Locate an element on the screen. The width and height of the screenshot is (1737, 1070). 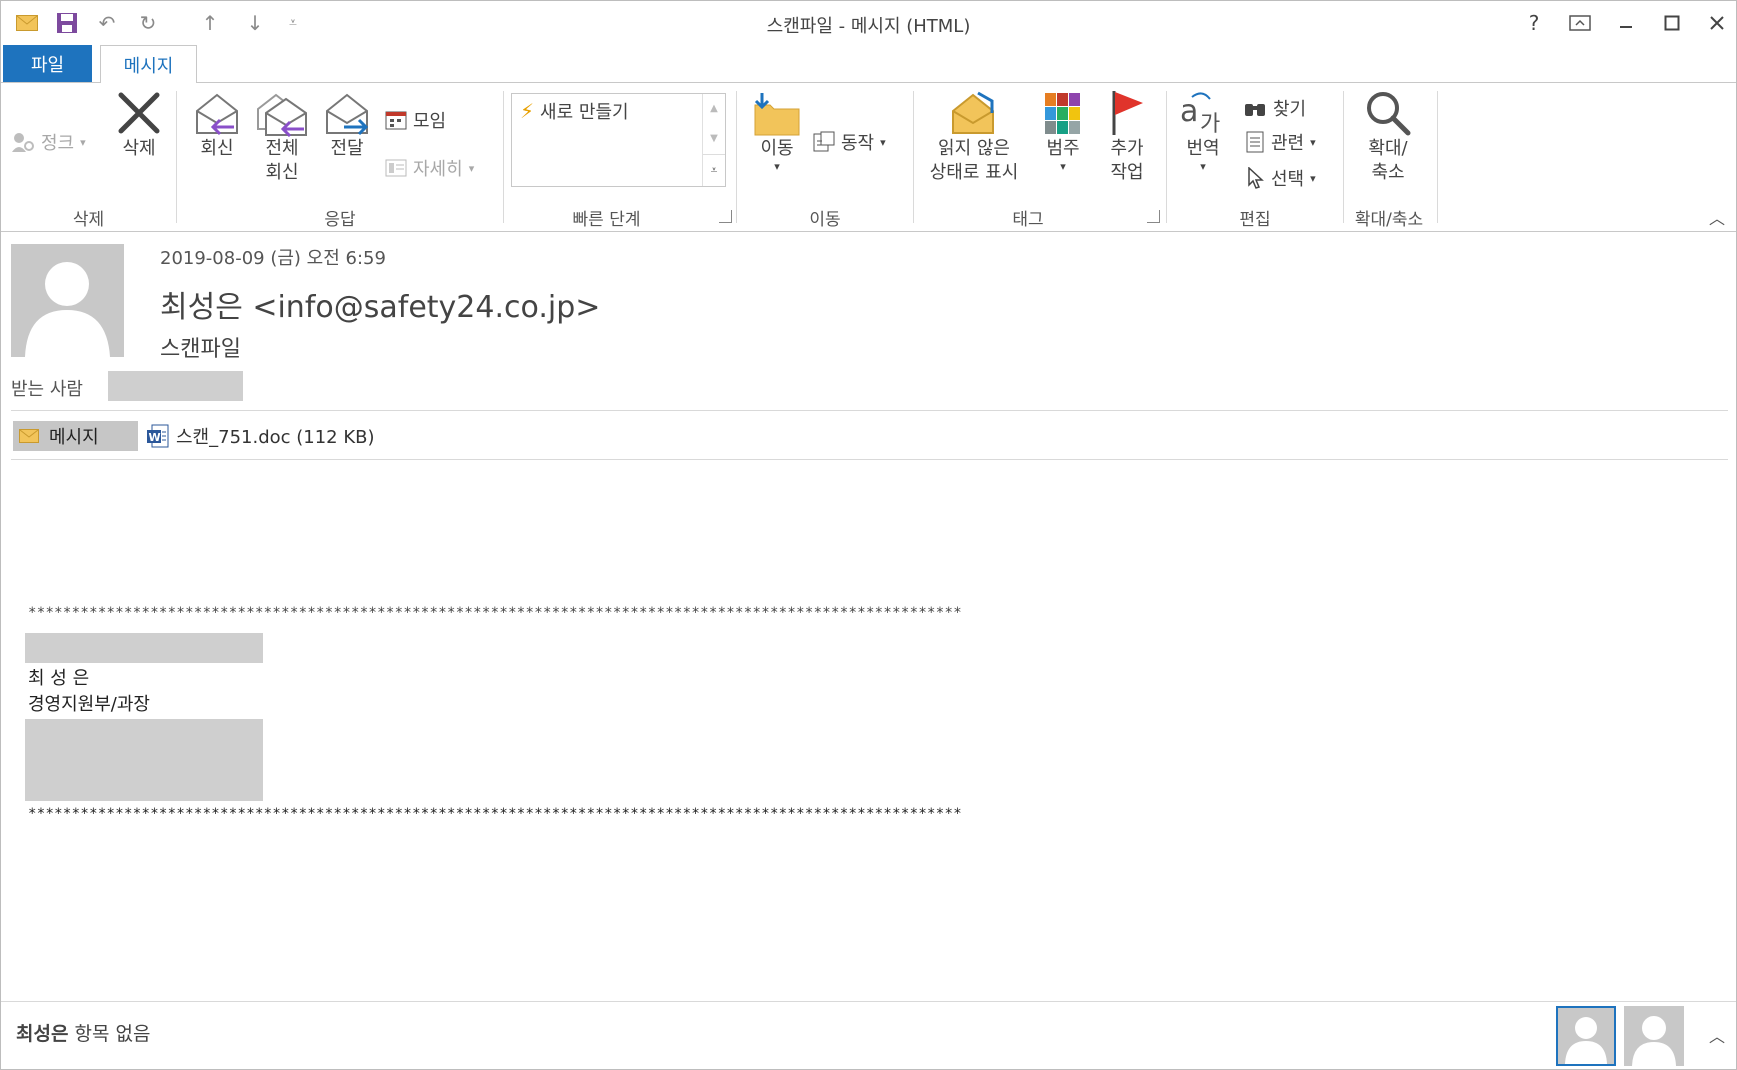
redacted-block is located at coordinates (144, 760).